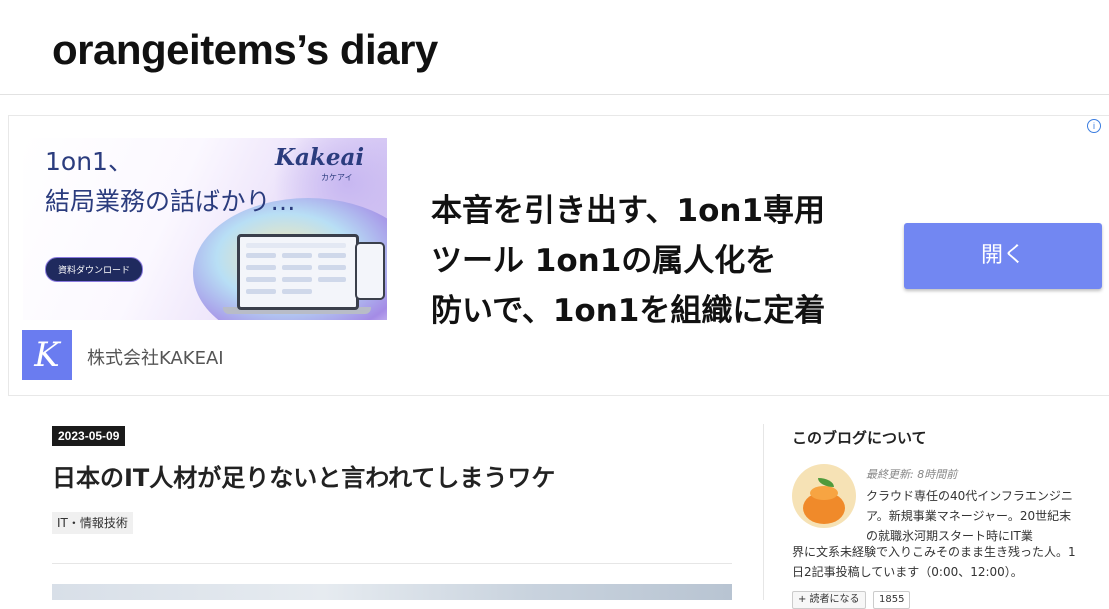 Image resolution: width=1109 pixels, height=609 pixels. What do you see at coordinates (92, 523) in the screenshot?
I see `post-category-tag: IT・情報技術` at bounding box center [92, 523].